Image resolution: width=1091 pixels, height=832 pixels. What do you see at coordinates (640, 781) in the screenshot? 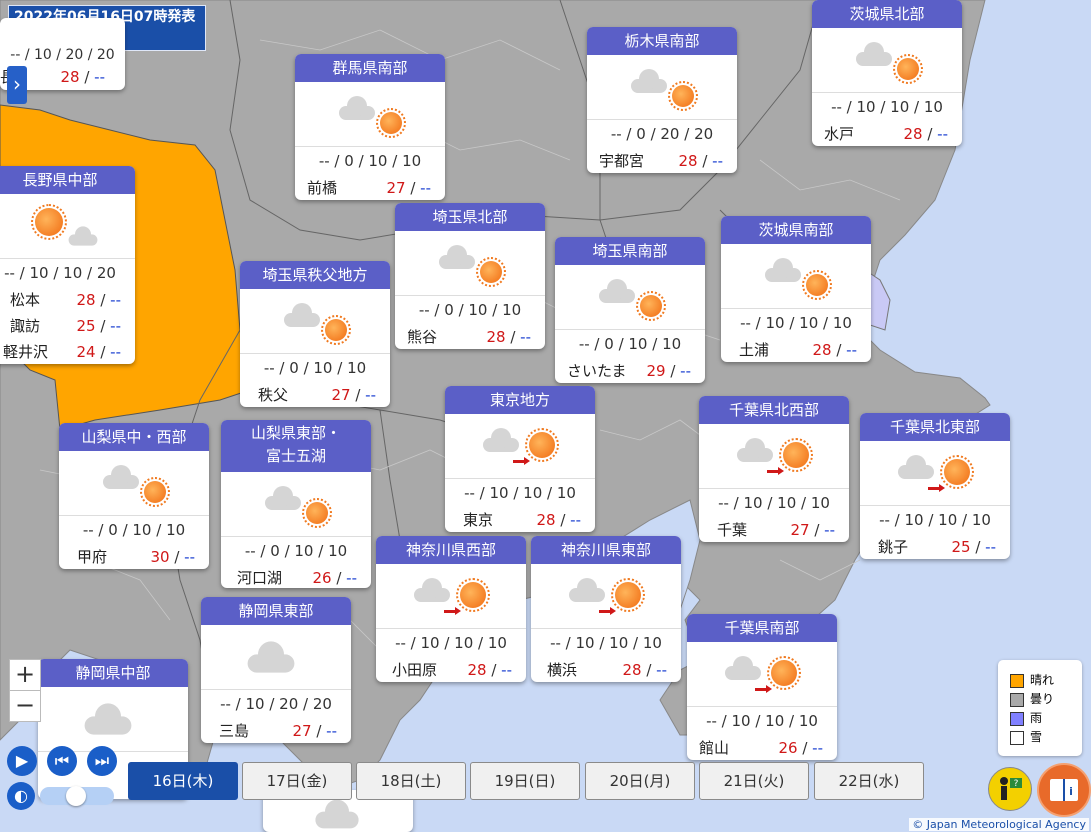
I see `day-tab-4: 20日(月)` at bounding box center [640, 781].